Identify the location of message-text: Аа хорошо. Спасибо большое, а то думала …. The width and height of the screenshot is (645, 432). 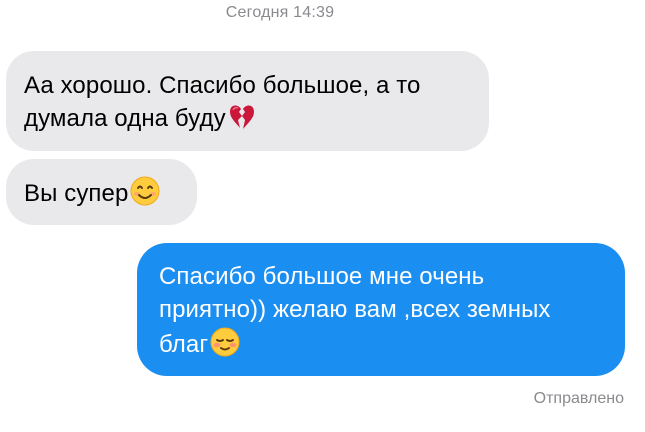
(222, 105).